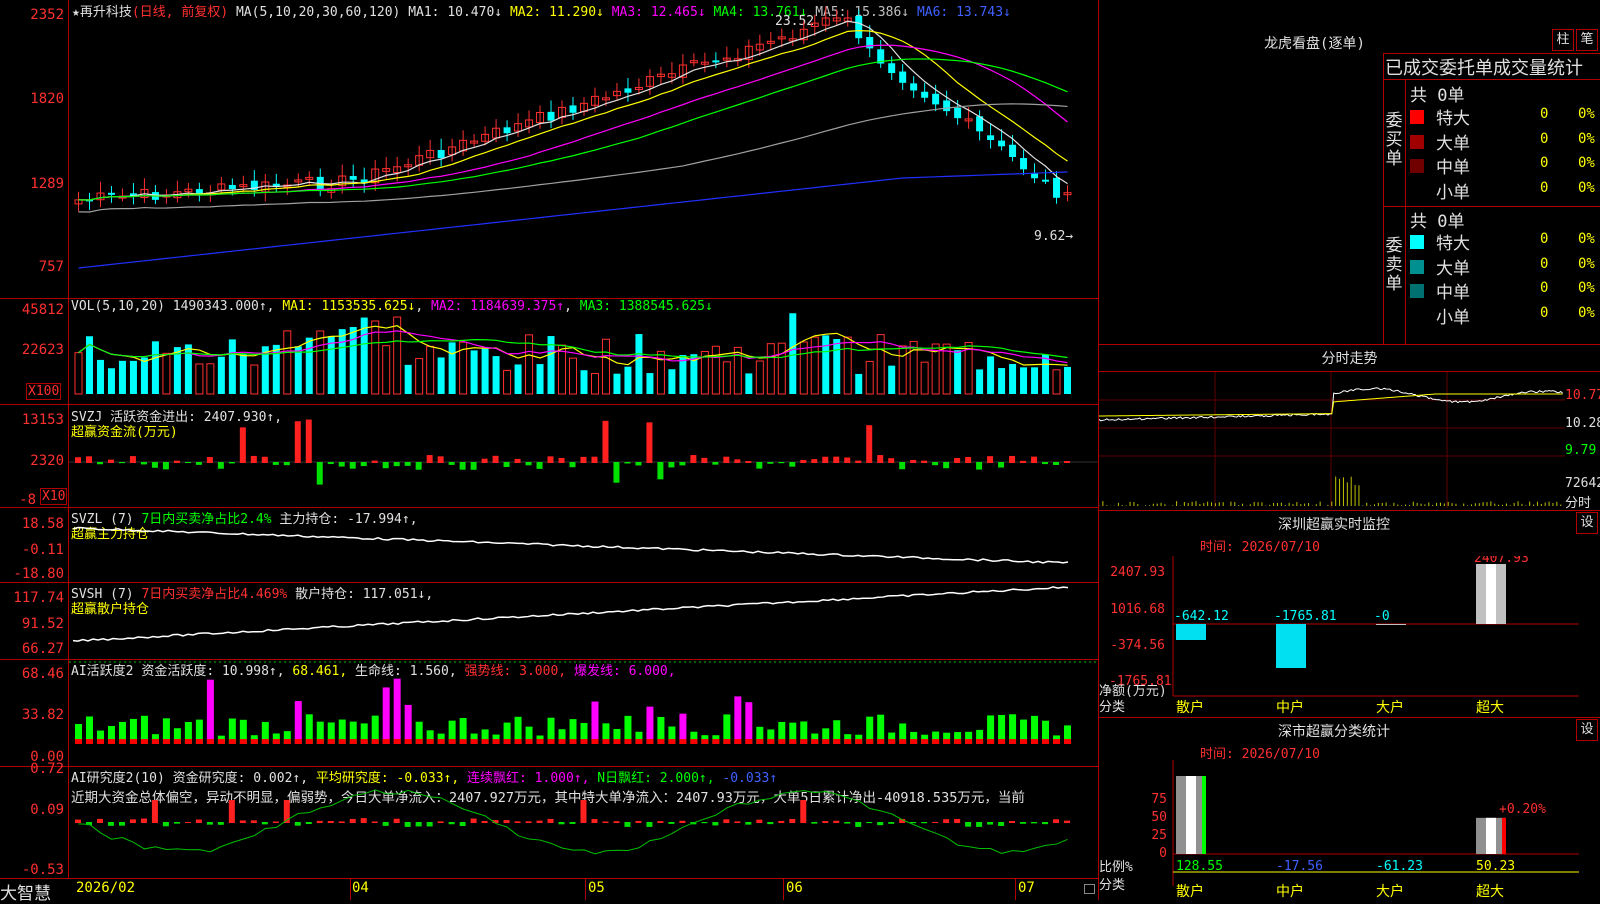  I want to click on x-tick: 2026/02, so click(106, 888).